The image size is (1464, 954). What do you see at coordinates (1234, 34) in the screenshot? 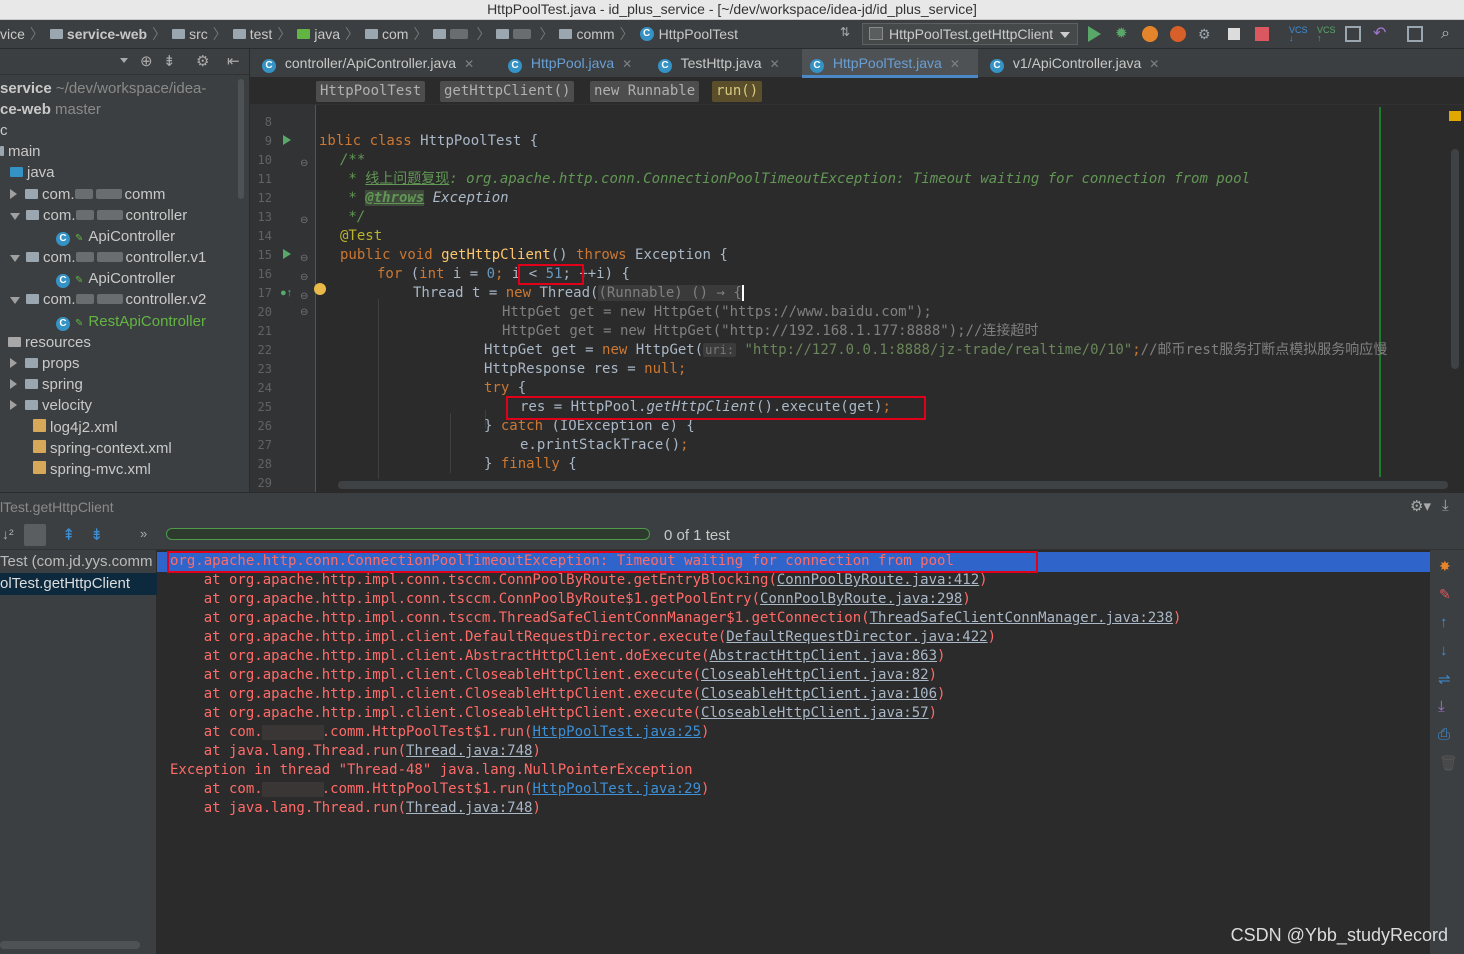
I see `terminal-icon` at bounding box center [1234, 34].